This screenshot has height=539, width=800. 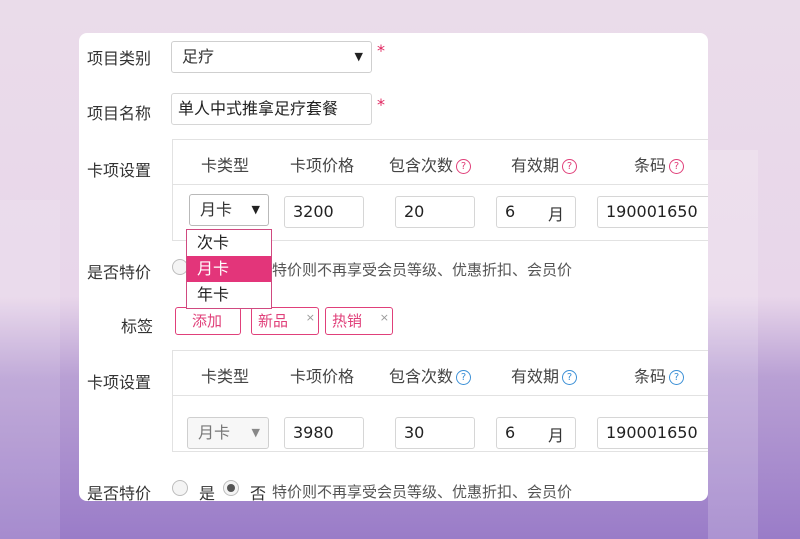 I want to click on add-tag-button: 添加, so click(x=208, y=321).